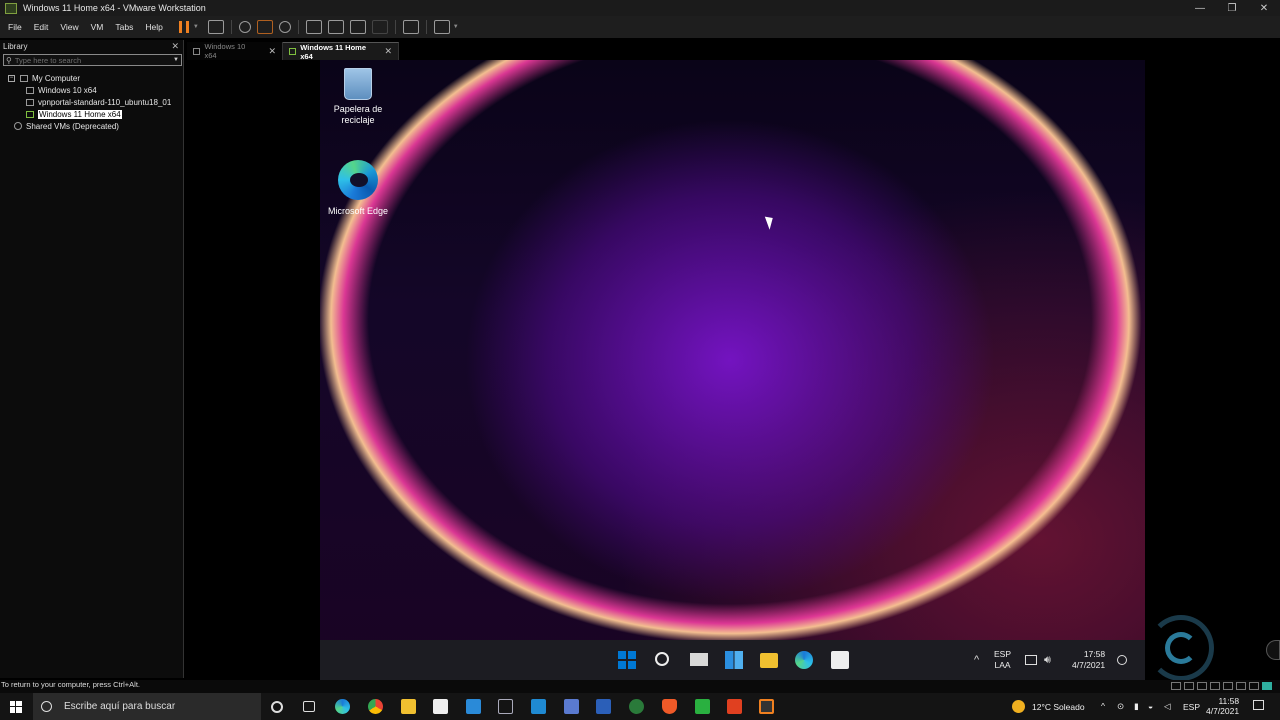 This screenshot has height=720, width=1280. Describe the element at coordinates (124, 27) in the screenshot. I see `menu-tabs: Tabs` at that location.